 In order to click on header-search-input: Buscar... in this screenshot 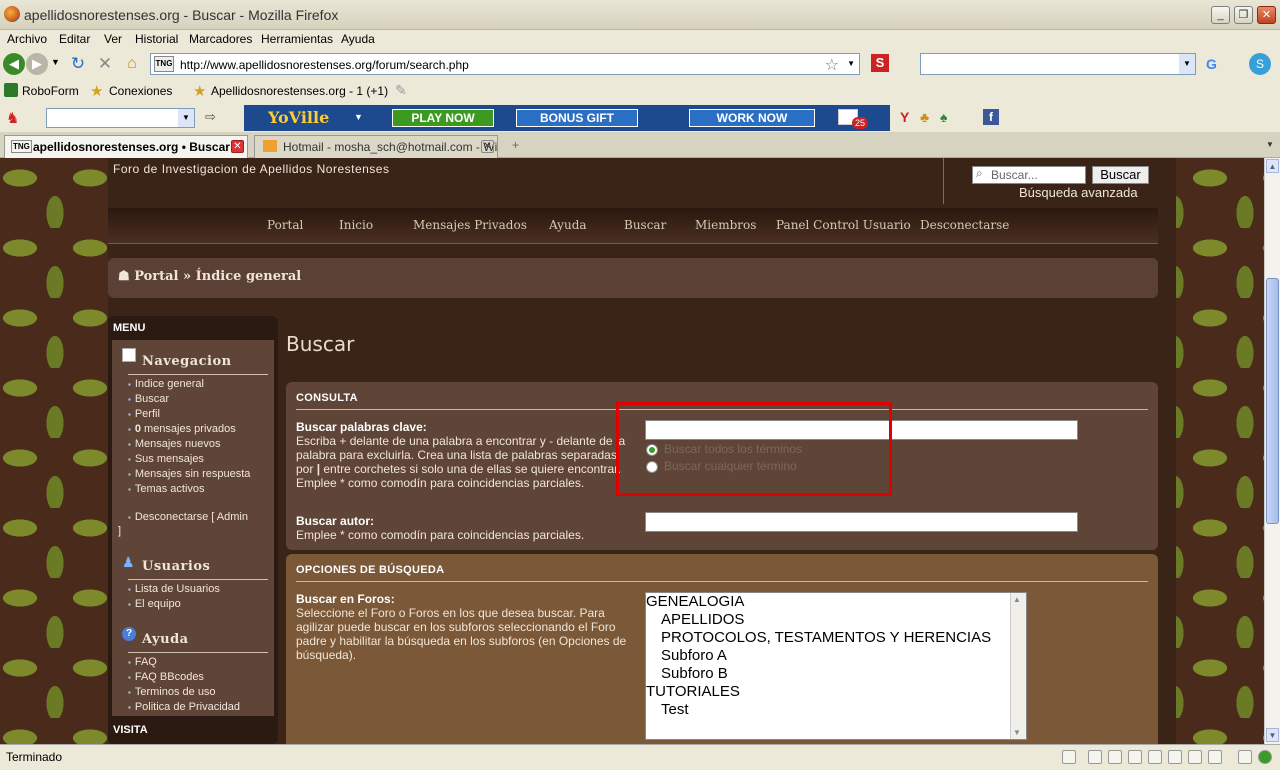, I will do `click(1029, 175)`.